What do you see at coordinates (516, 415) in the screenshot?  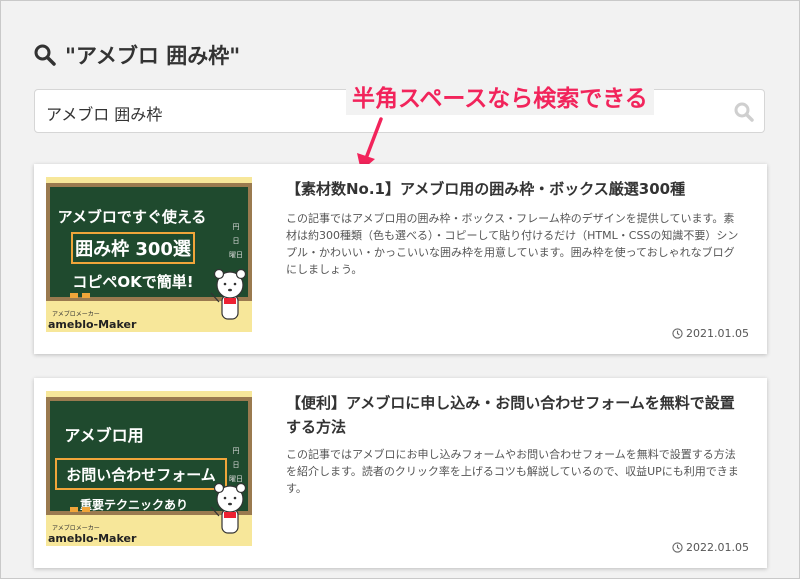 I see `article-title: 【便利】アメブロに申し込み・お問い合わせフォームを無料で設置する方法` at bounding box center [516, 415].